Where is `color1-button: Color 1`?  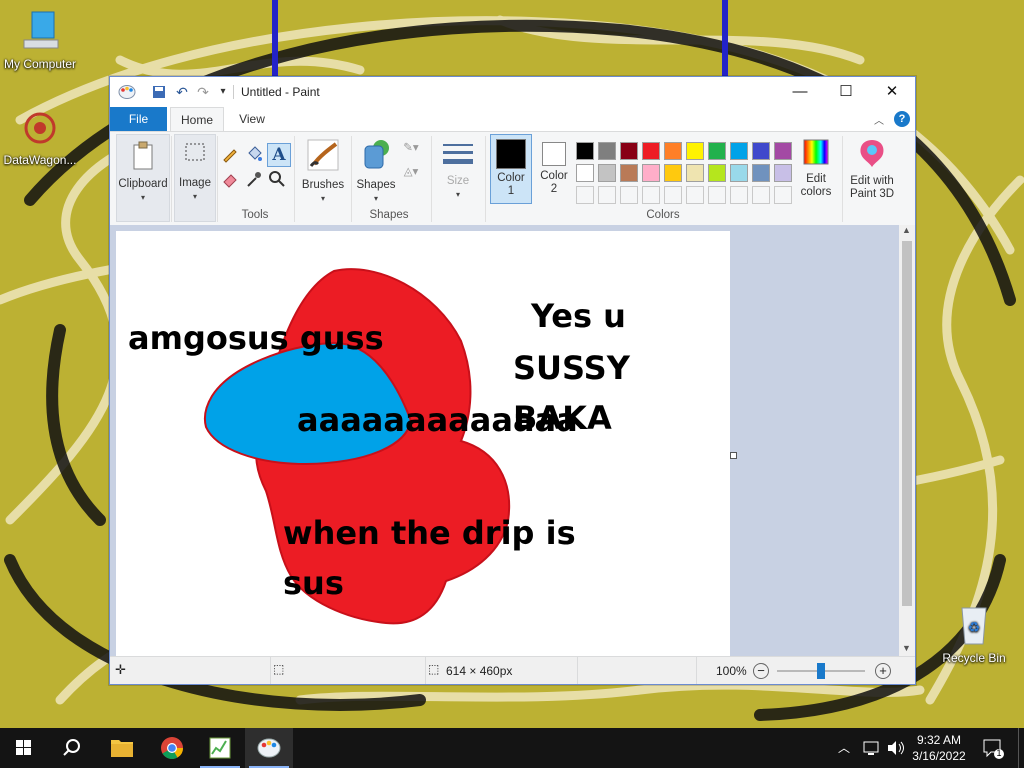
color1-button: Color 1 is located at coordinates (511, 169).